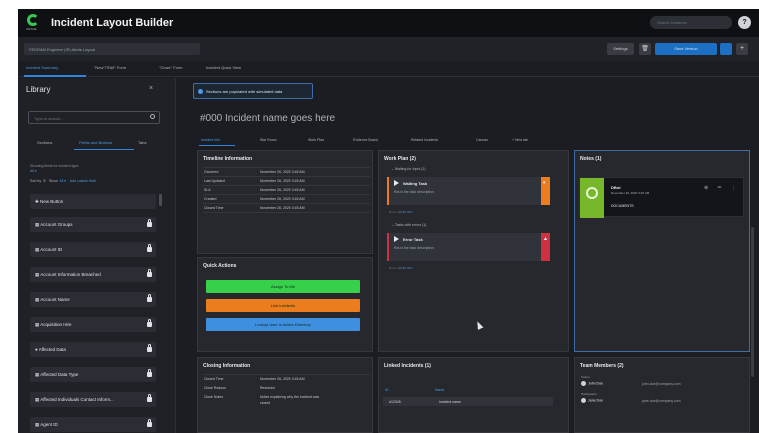  I want to click on note-action-icons: ⊕ ✏ ⋮, so click(722, 188).